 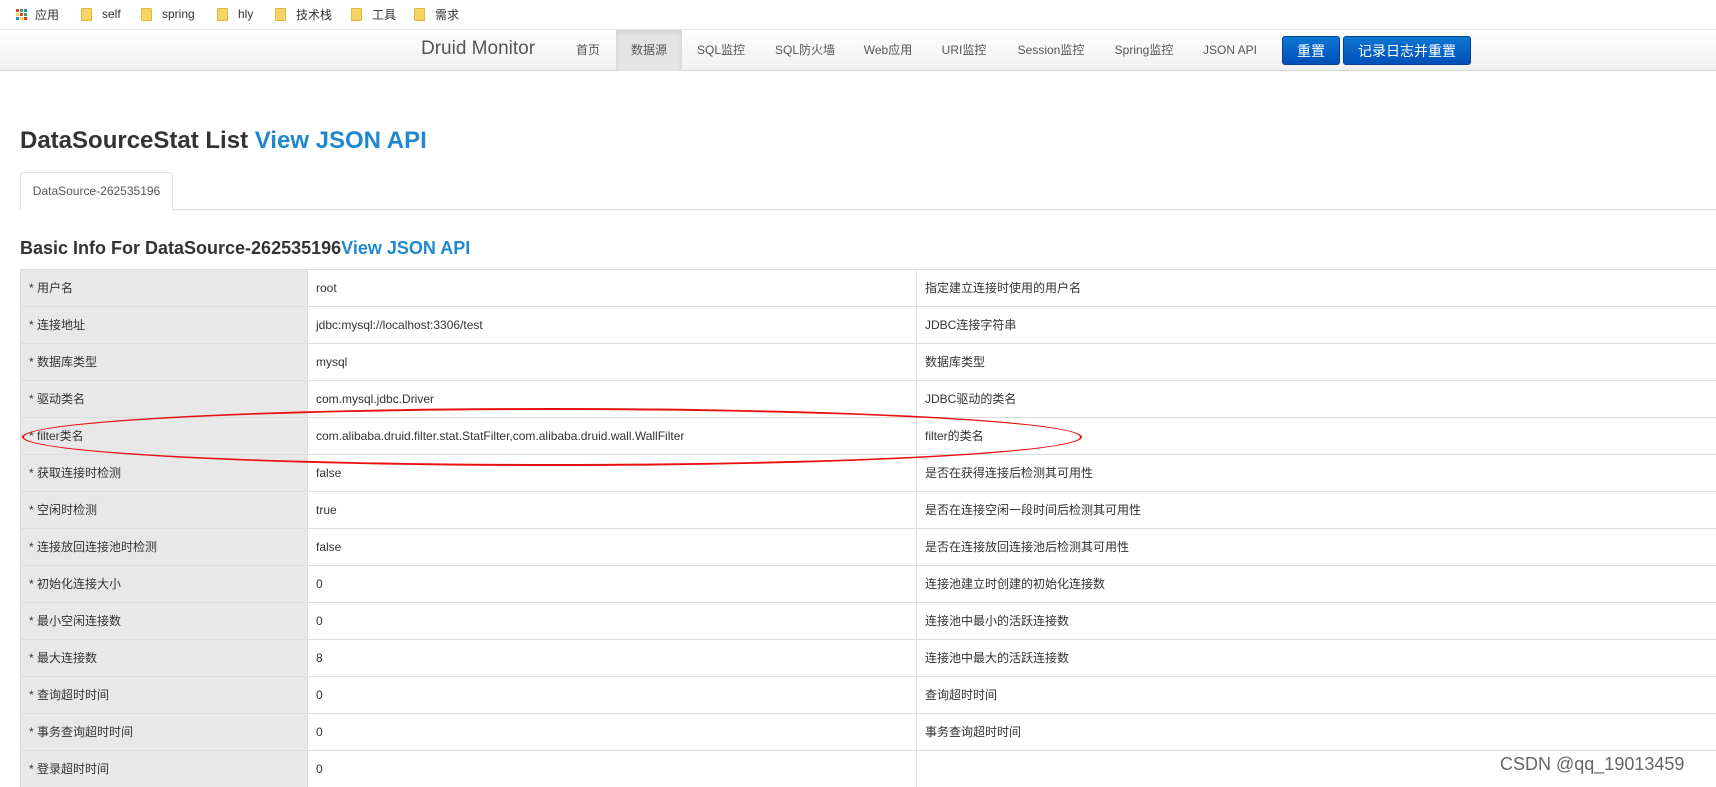 What do you see at coordinates (163, 510) in the screenshot?
I see `row-name: * 空闲时检测` at bounding box center [163, 510].